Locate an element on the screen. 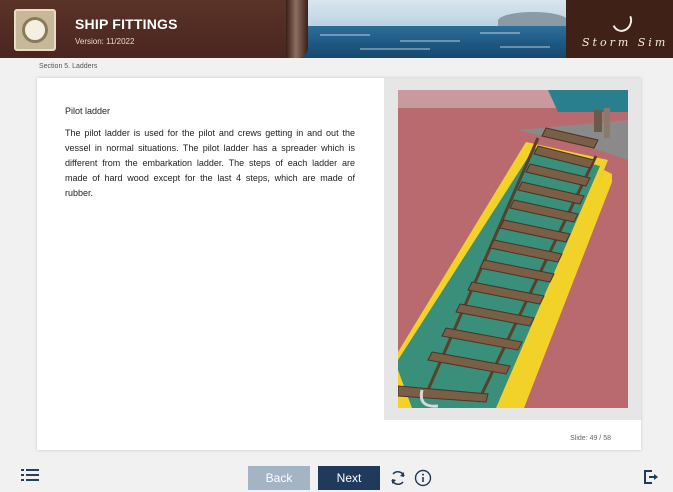 The image size is (673, 492). back-button: Back is located at coordinates (279, 478).